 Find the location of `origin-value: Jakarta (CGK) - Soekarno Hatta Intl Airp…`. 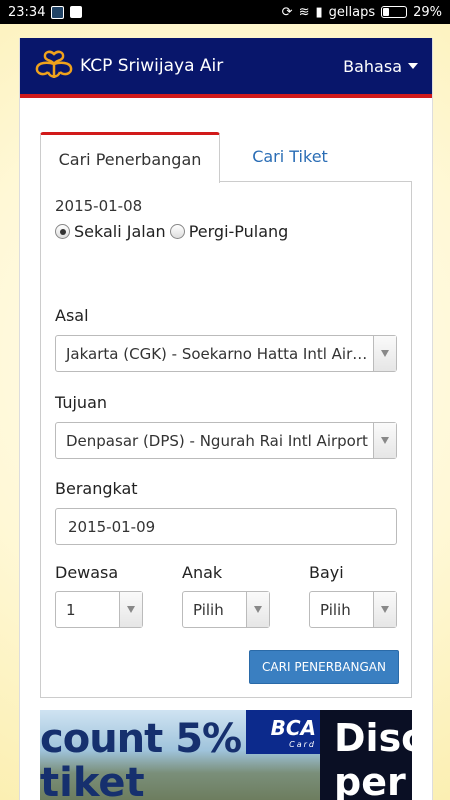

origin-value: Jakarta (CGK) - Soekarno Hatta Intl Airp… is located at coordinates (219, 353).